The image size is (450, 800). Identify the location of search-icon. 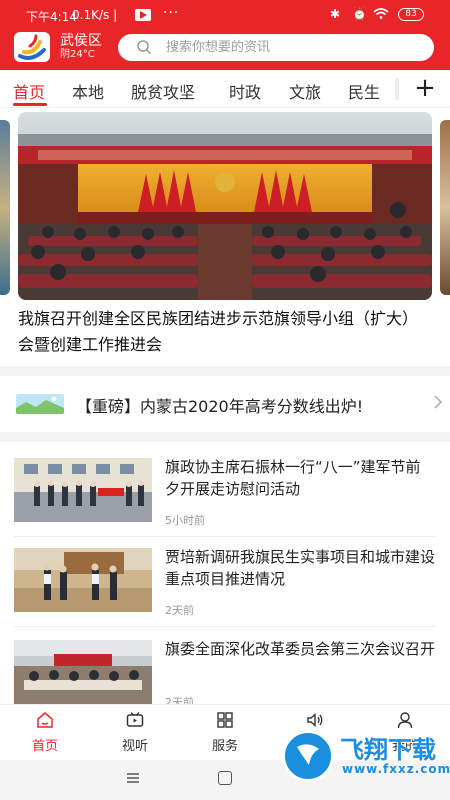
(144, 47).